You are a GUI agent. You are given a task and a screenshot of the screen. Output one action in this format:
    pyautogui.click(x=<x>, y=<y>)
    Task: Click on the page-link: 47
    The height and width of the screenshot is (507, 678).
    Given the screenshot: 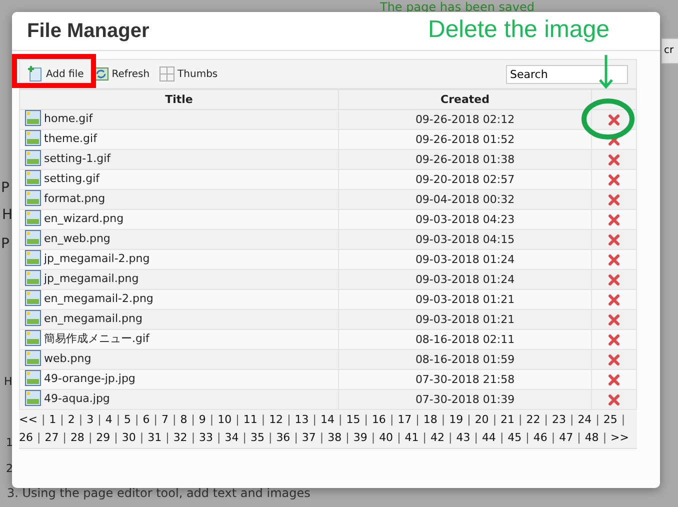 What is the action you would take?
    pyautogui.click(x=566, y=437)
    